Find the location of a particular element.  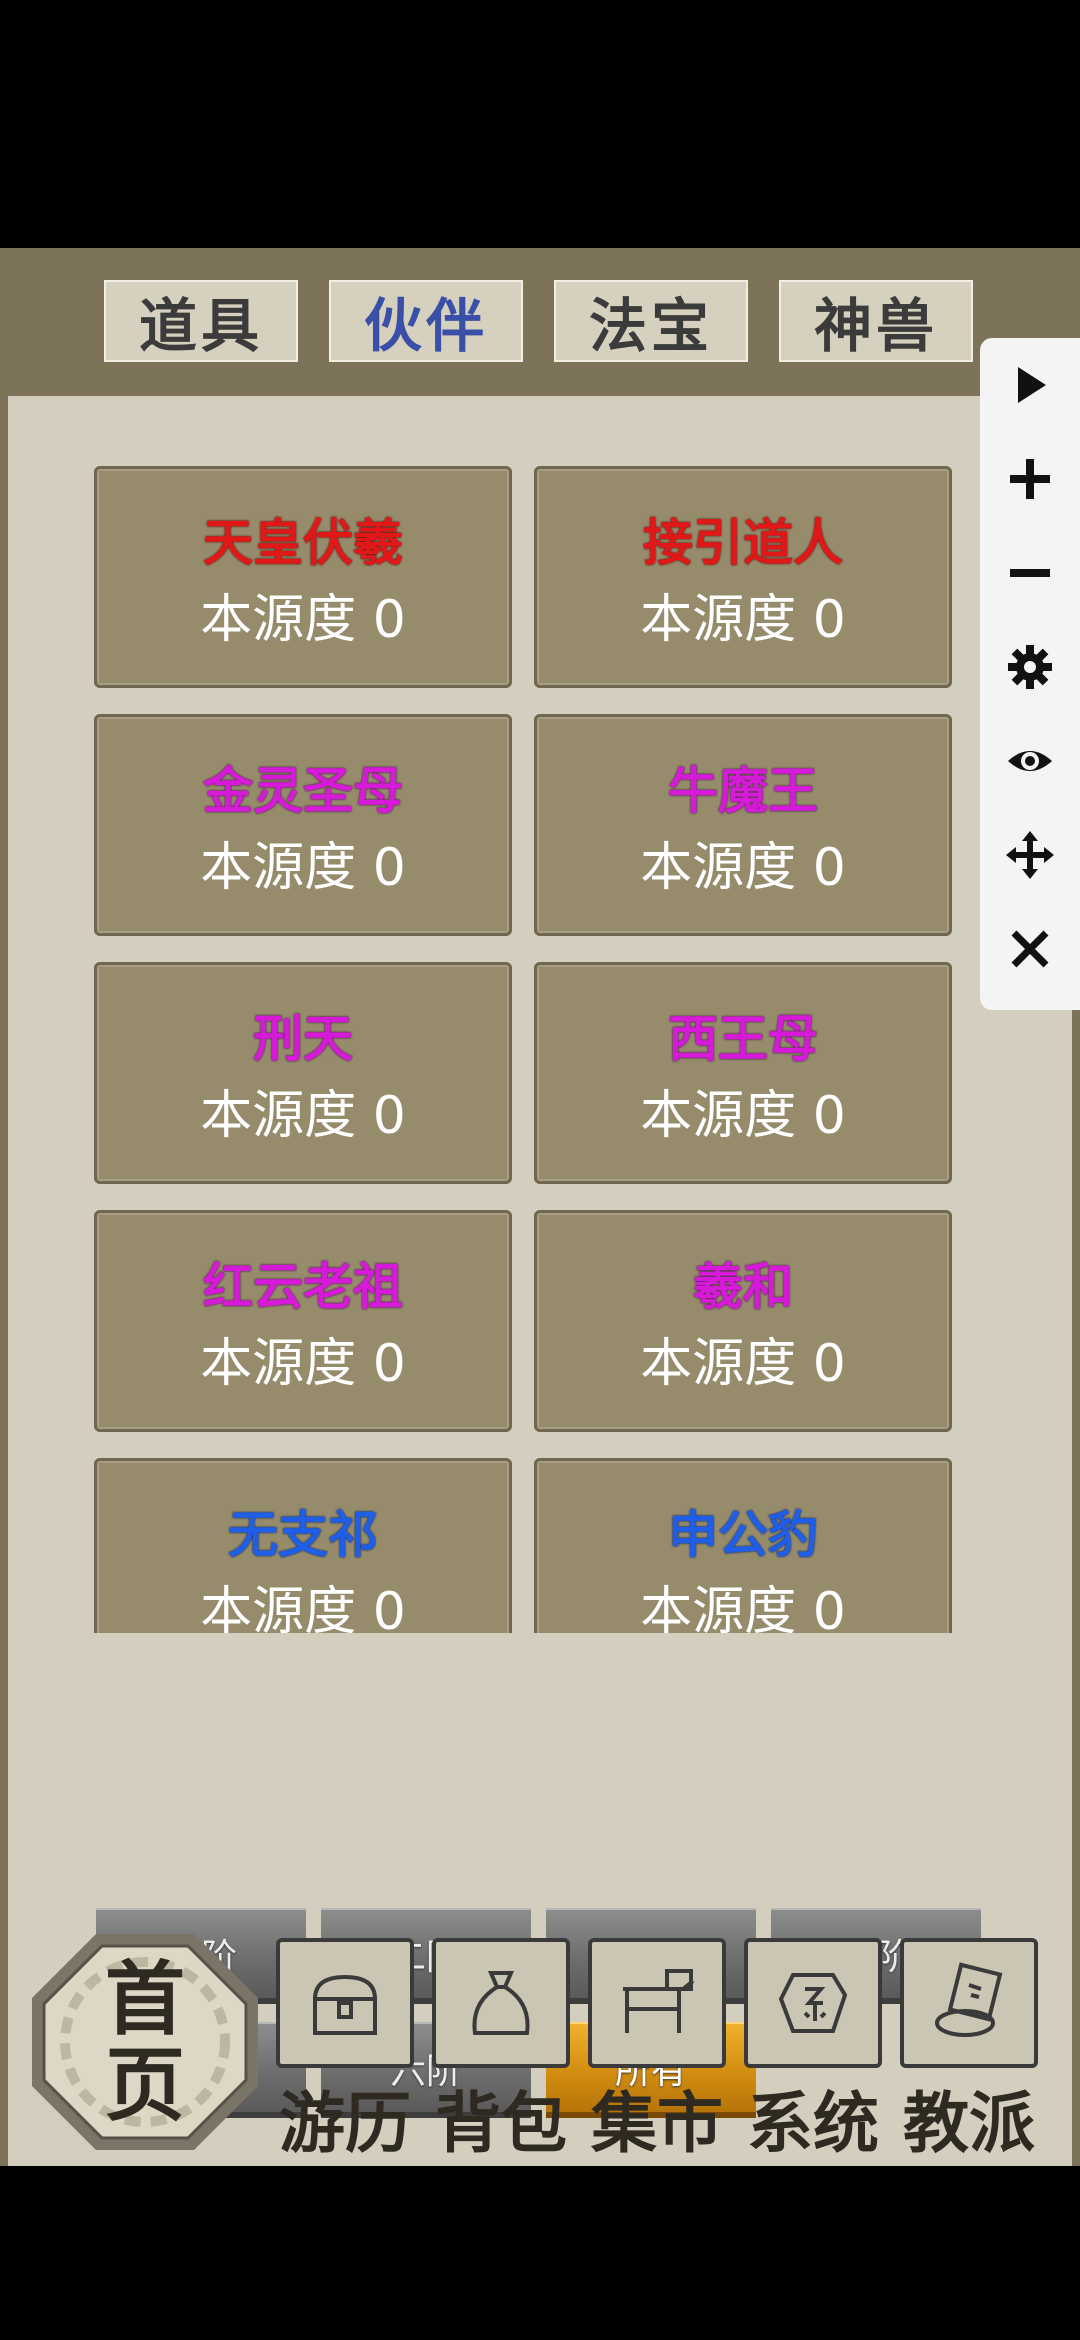

partner-card: 接引道人 本源度 0 is located at coordinates (743, 577).